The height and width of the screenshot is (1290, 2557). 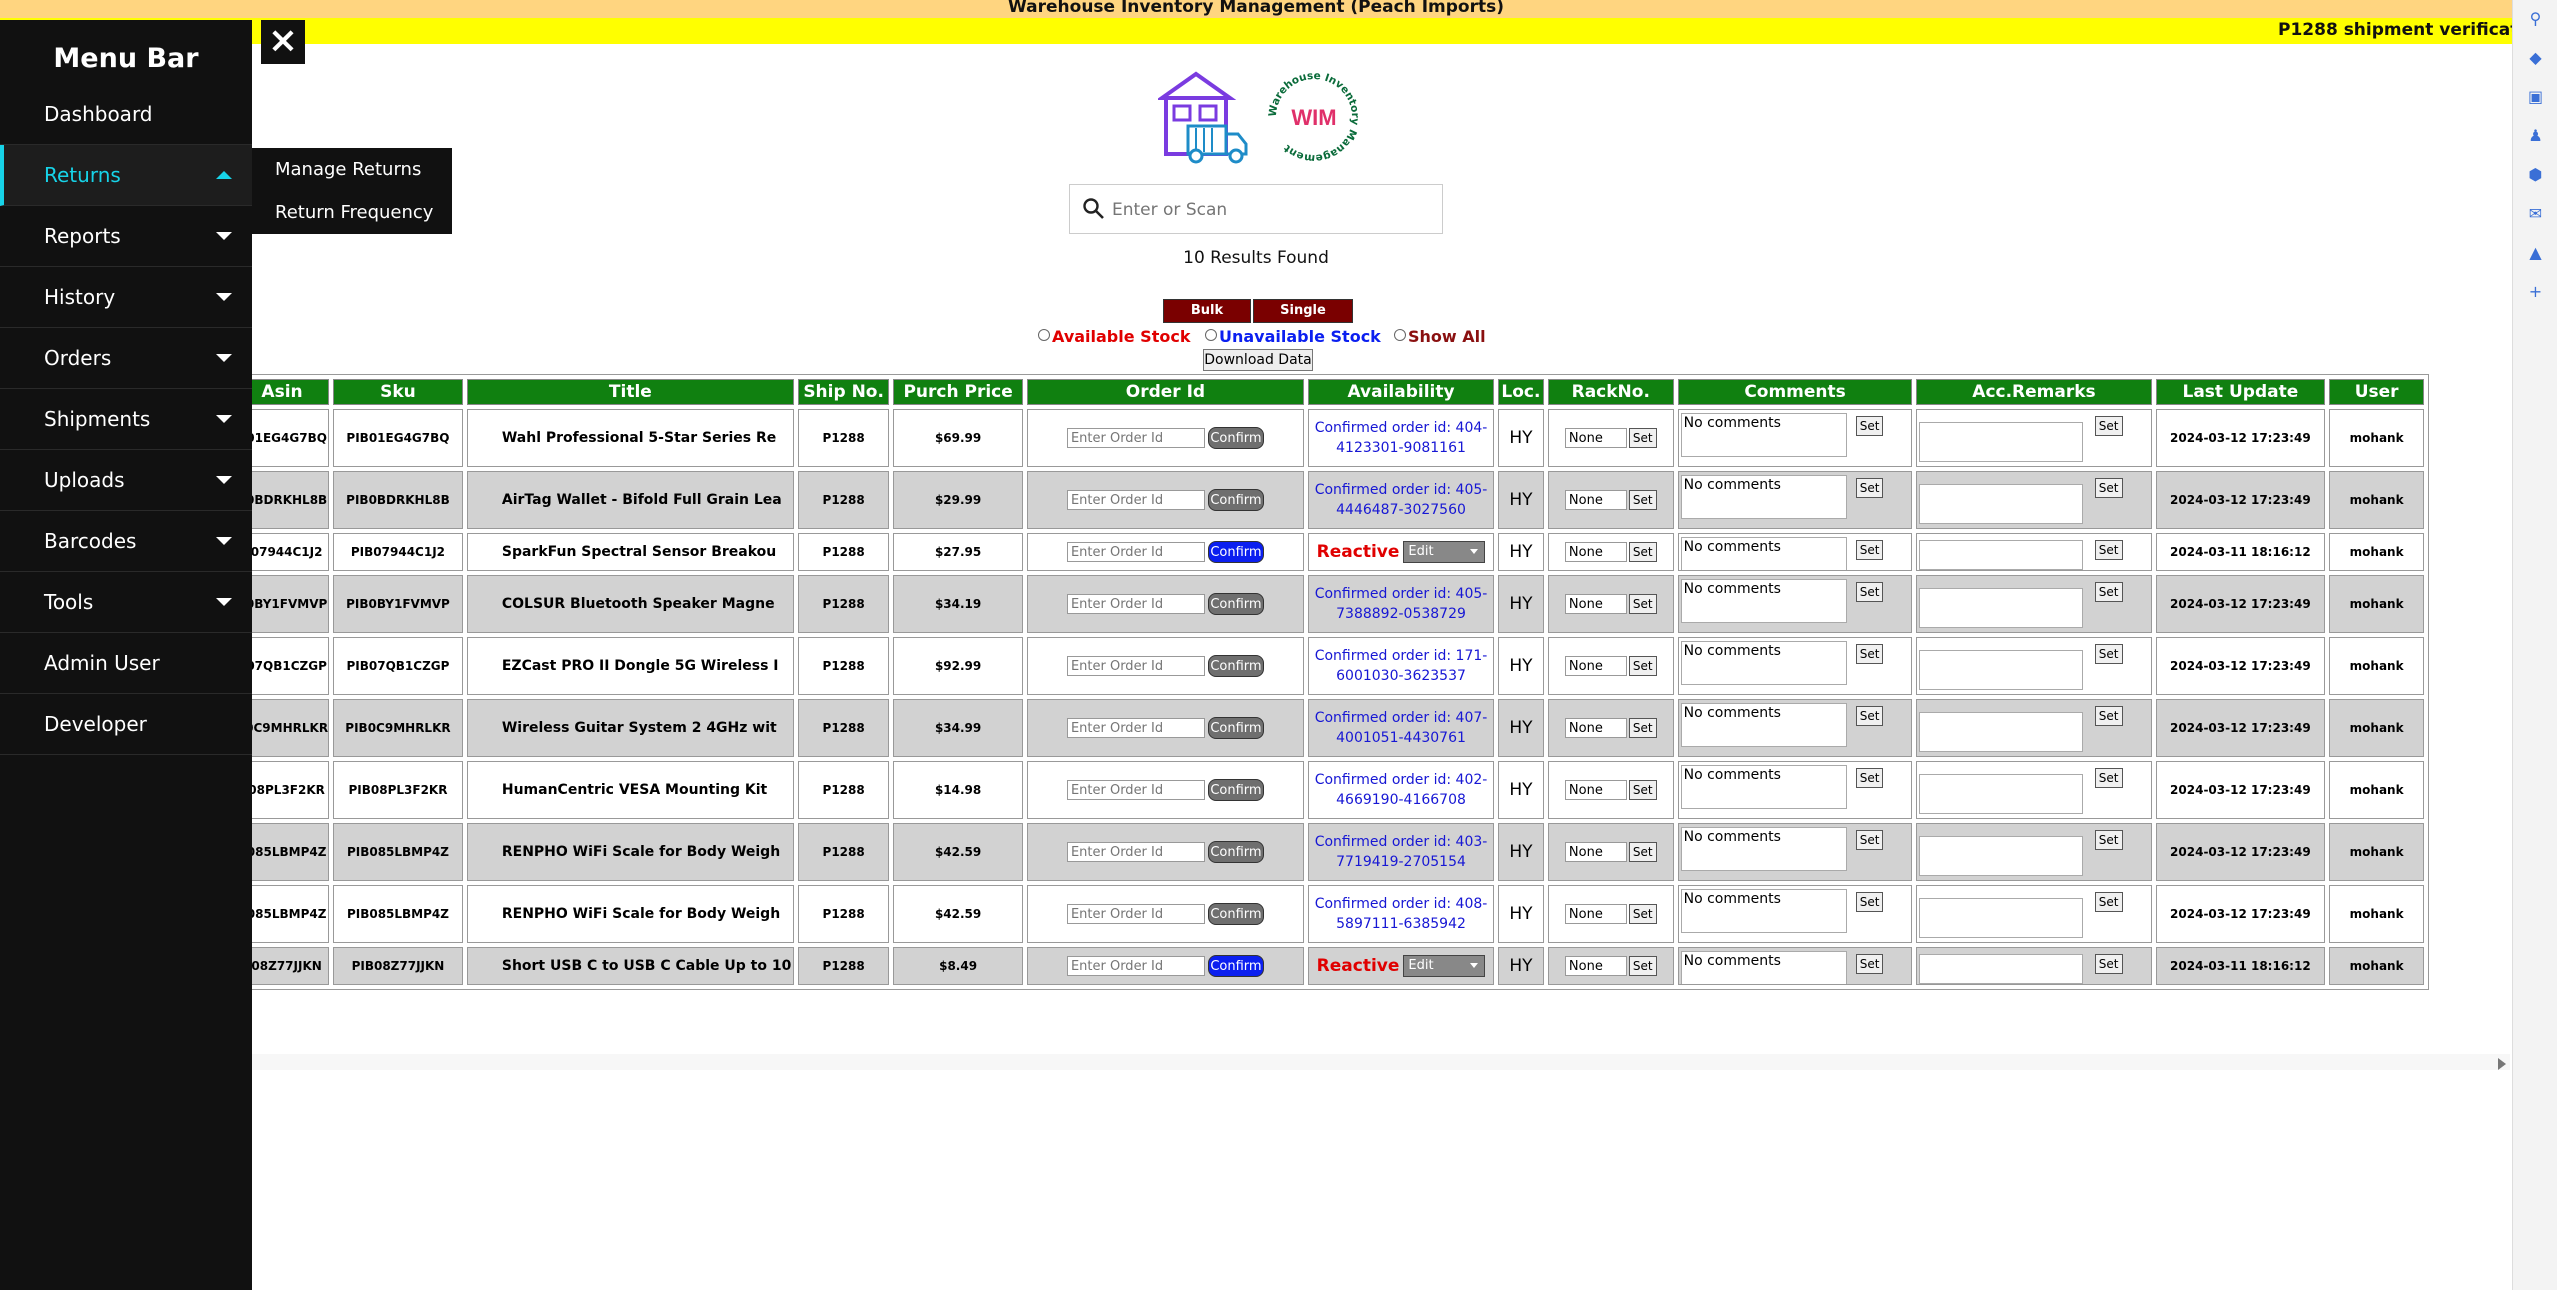 I want to click on col-ship-no: Ship No., so click(x=843, y=392).